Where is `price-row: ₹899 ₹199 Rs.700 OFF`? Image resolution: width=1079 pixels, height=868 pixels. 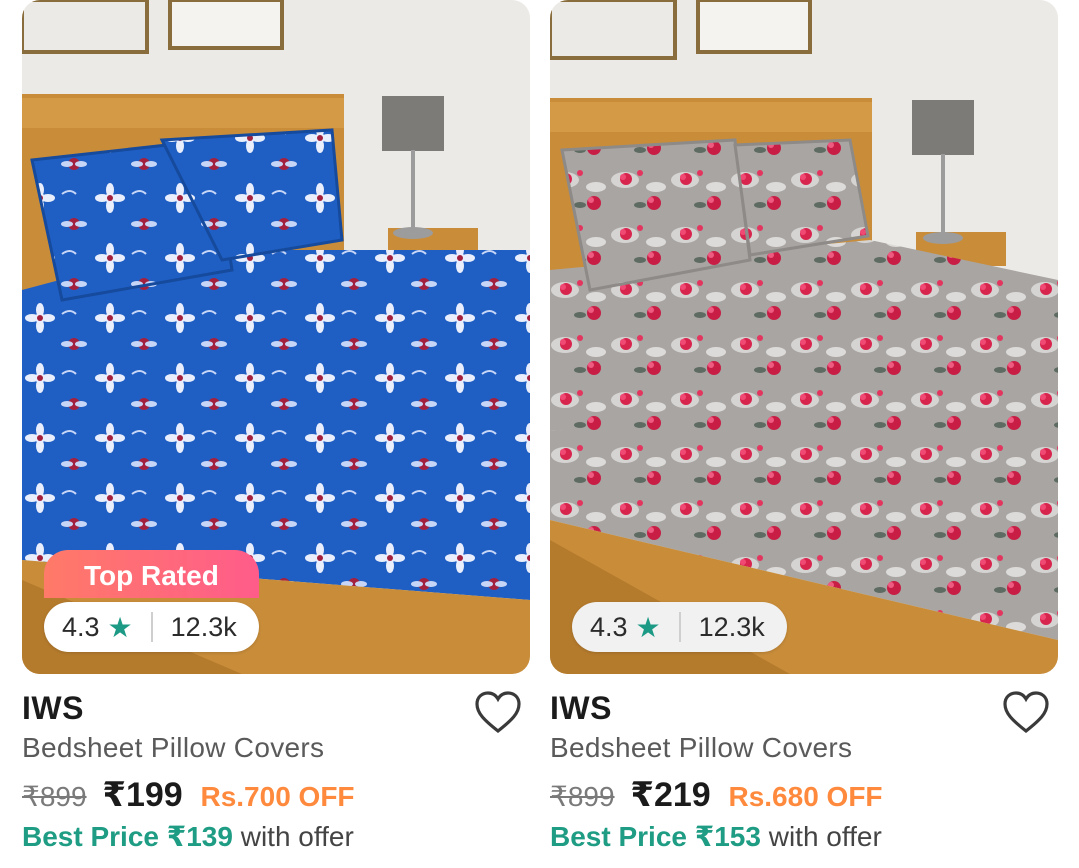 price-row: ₹899 ₹199 Rs.700 OFF is located at coordinates (188, 795).